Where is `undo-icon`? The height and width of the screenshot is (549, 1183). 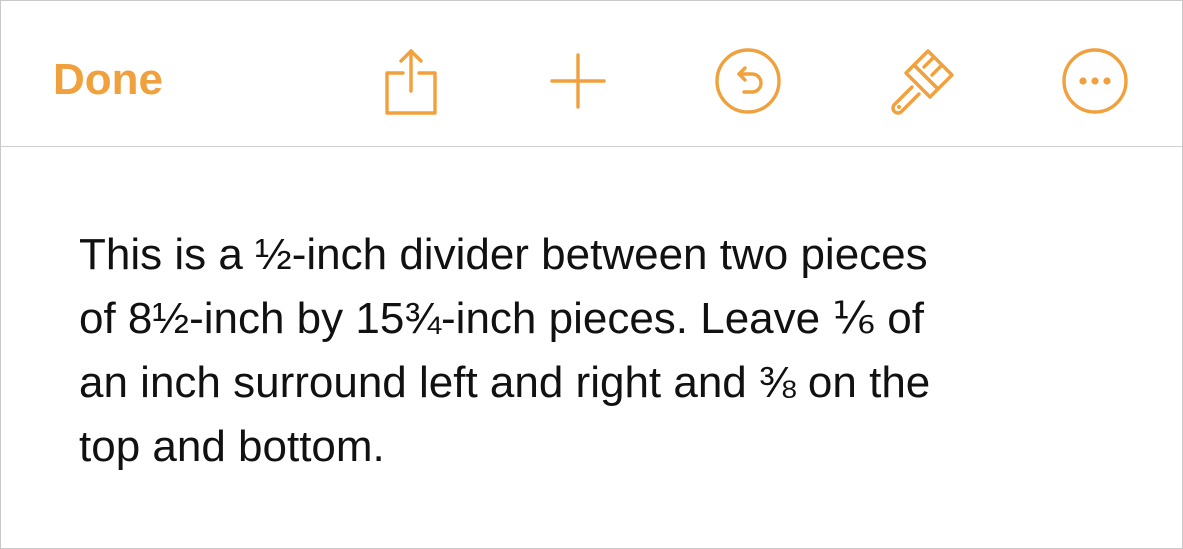
undo-icon is located at coordinates (748, 81).